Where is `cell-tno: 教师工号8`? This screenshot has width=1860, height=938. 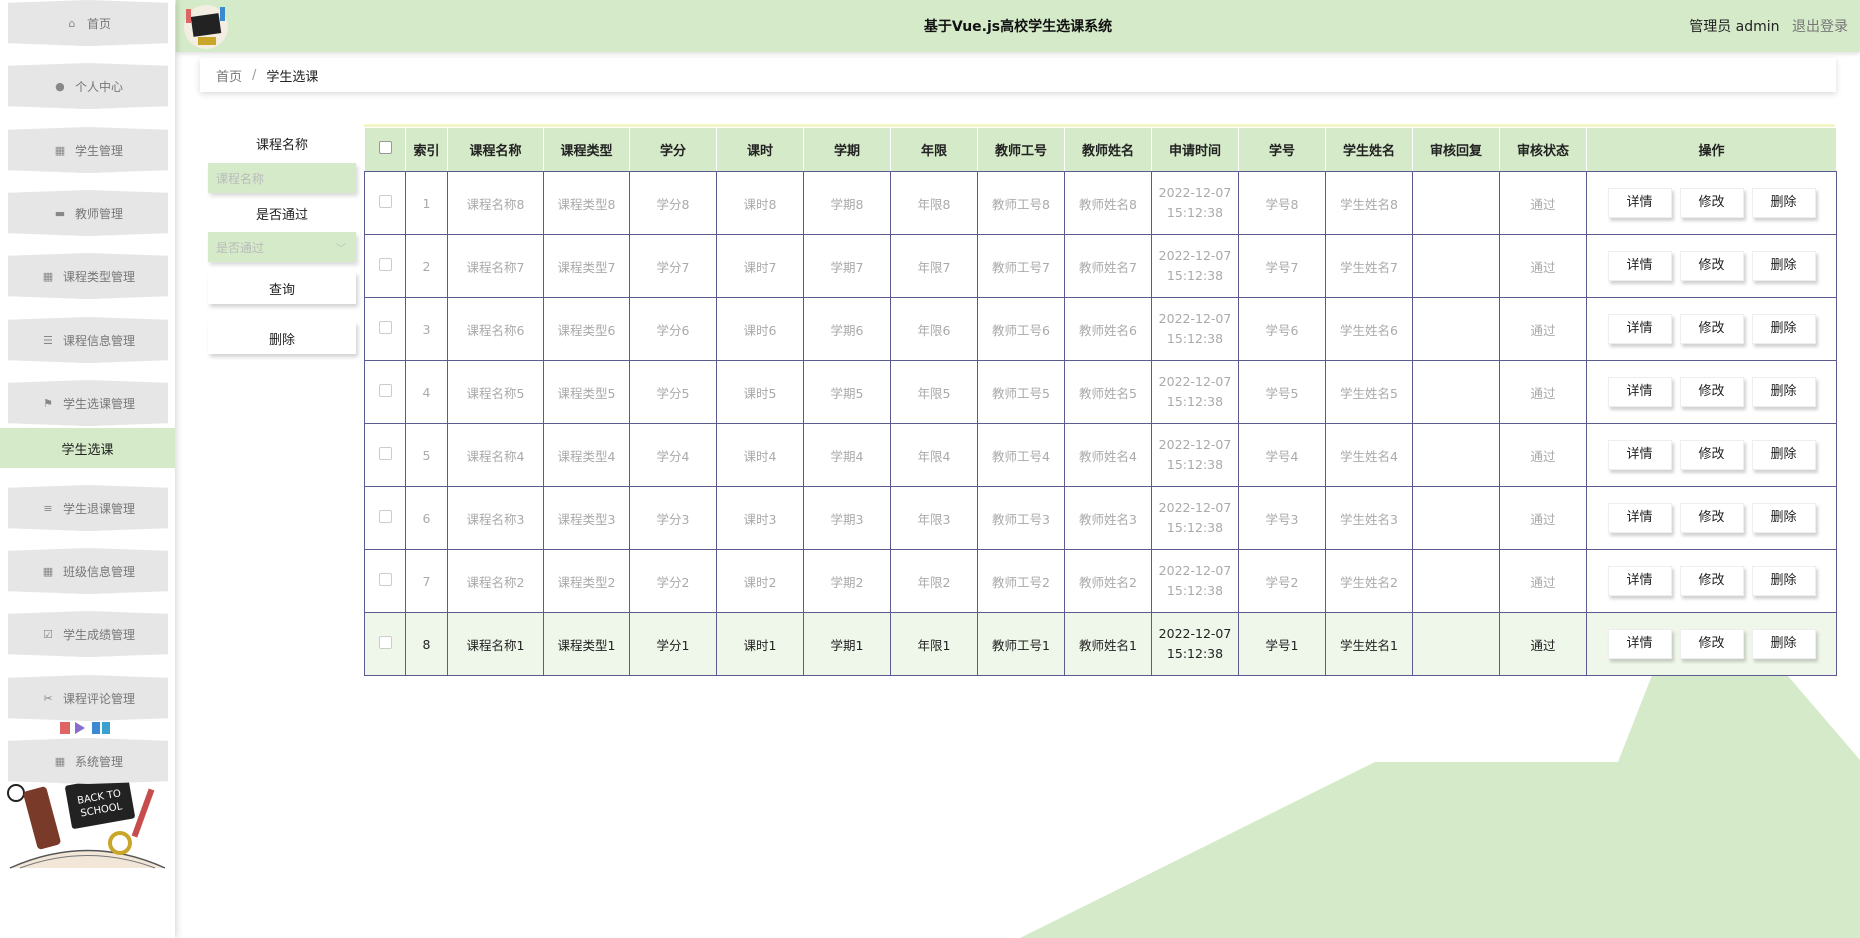
cell-tno: 教师工号8 is located at coordinates (1021, 203).